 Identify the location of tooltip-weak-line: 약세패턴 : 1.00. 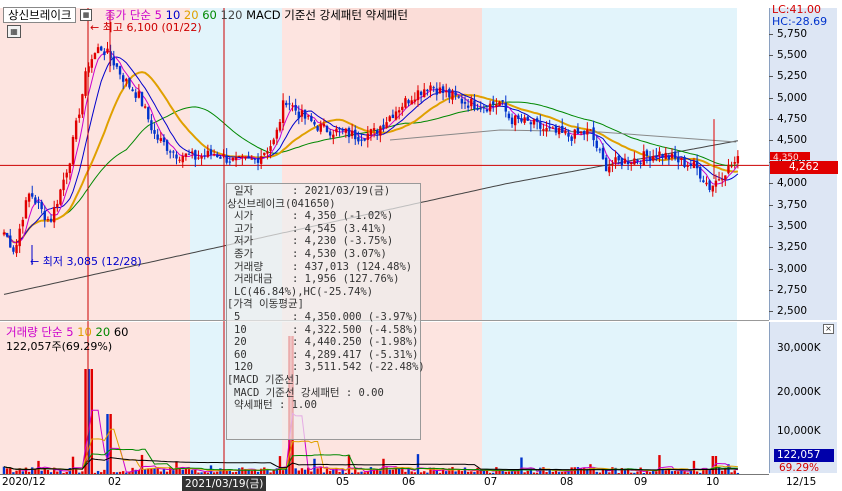
(275, 405).